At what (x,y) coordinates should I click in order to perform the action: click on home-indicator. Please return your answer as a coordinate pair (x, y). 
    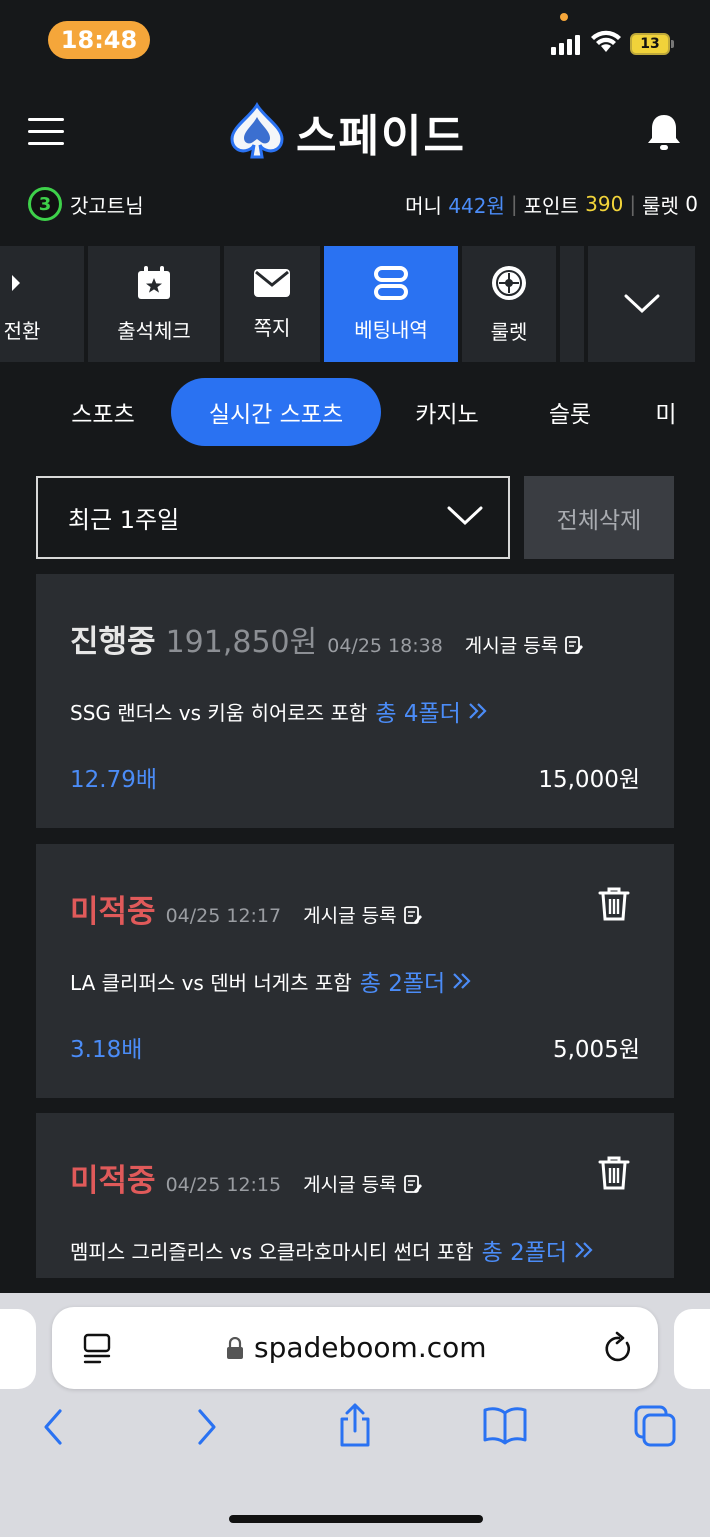
    Looking at the image, I should click on (356, 1519).